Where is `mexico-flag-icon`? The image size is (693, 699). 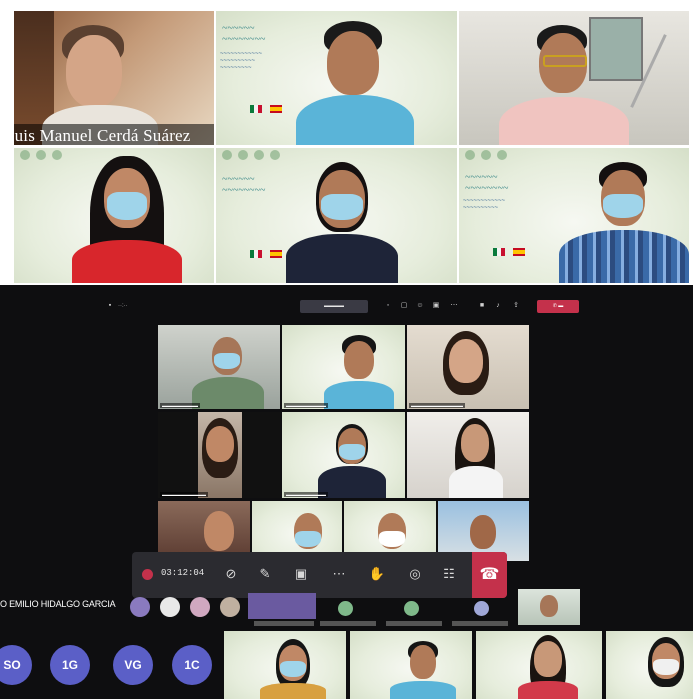
mexico-flag-icon is located at coordinates (256, 254).